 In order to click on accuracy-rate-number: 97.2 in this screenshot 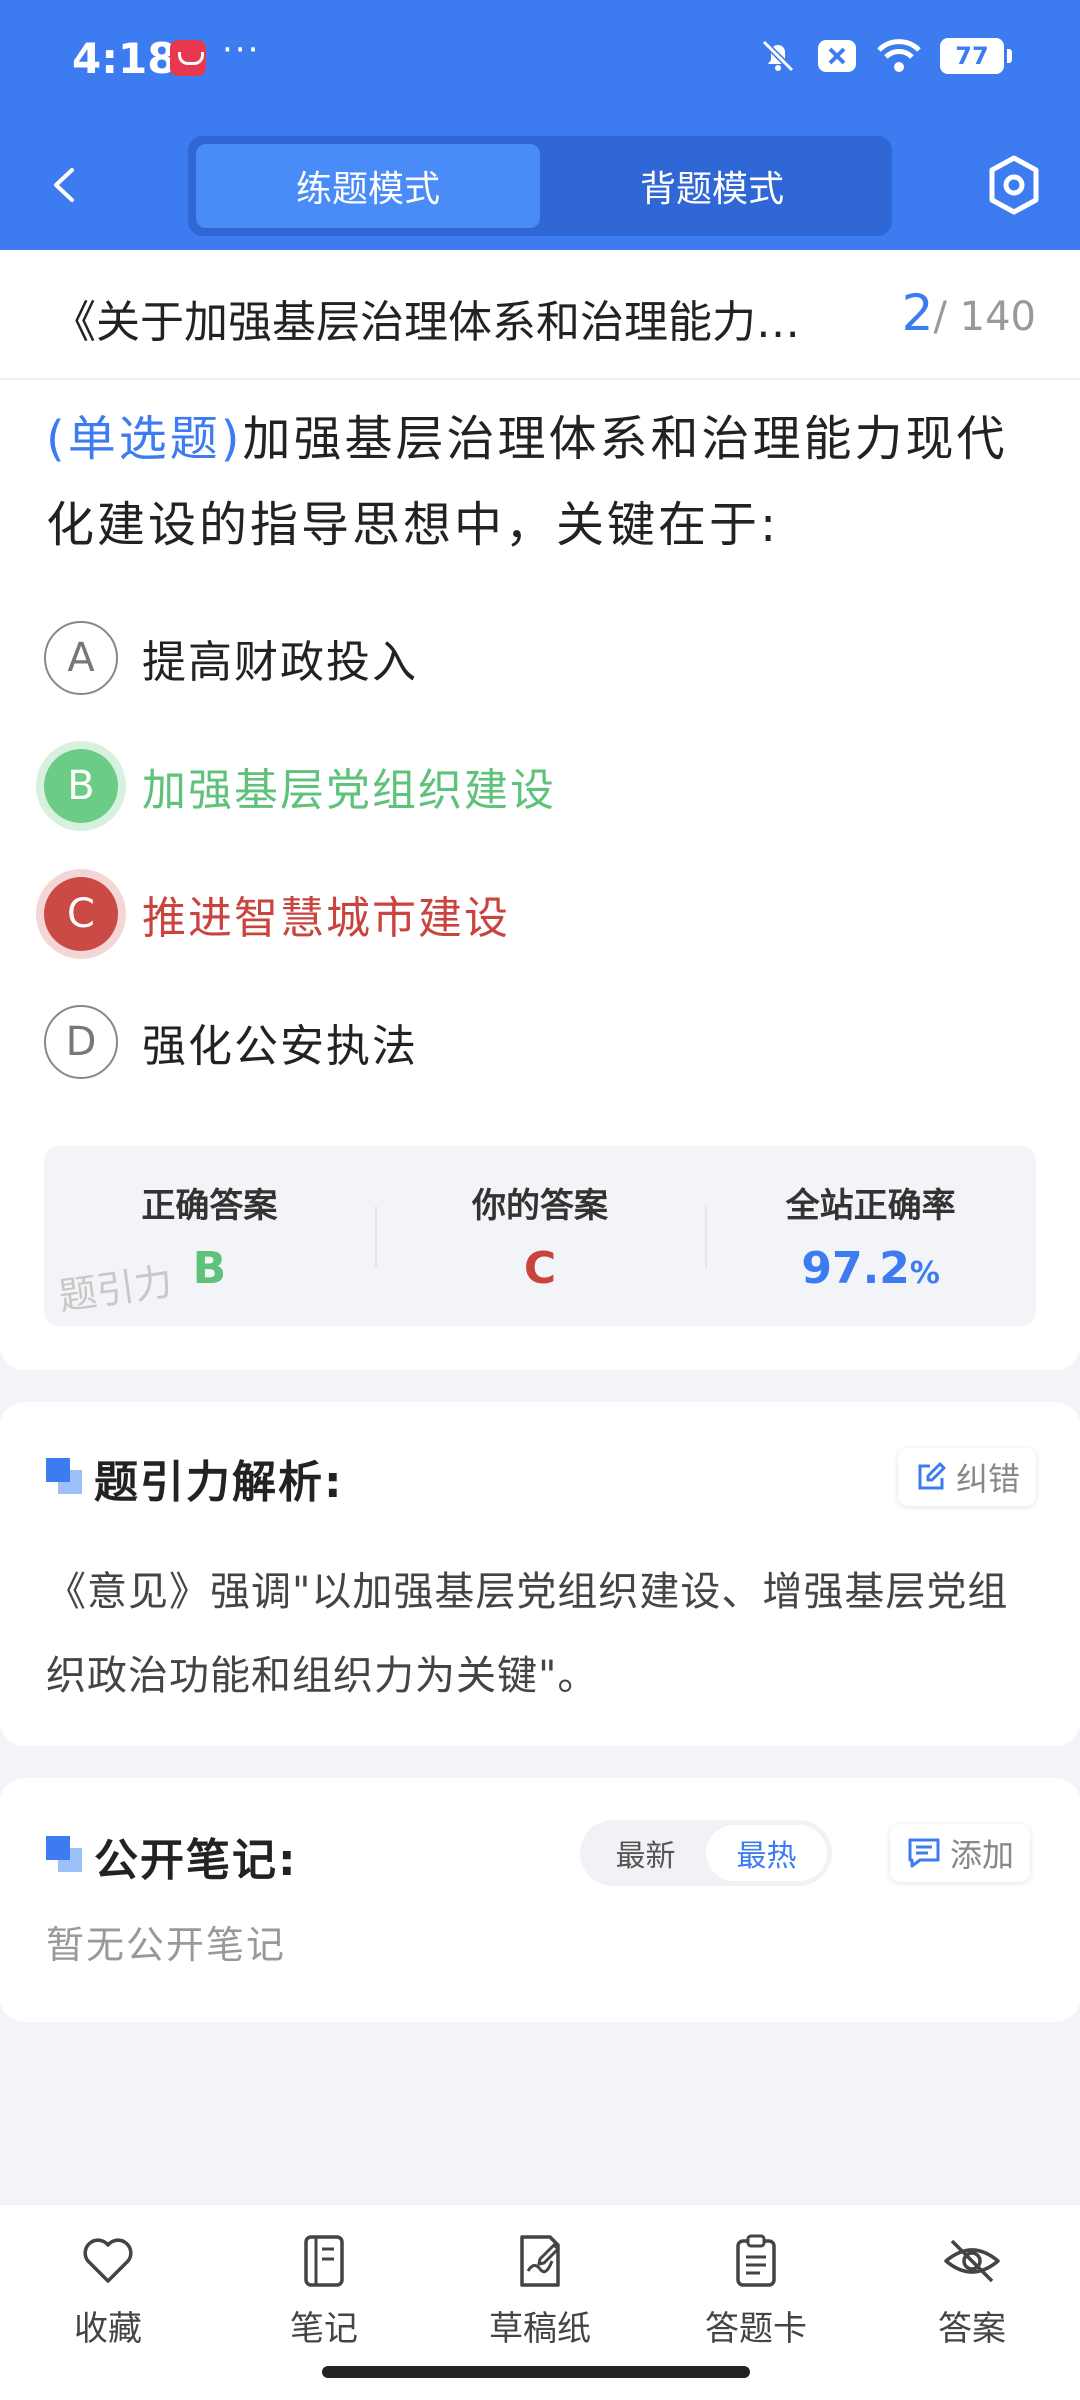, I will do `click(855, 1268)`.